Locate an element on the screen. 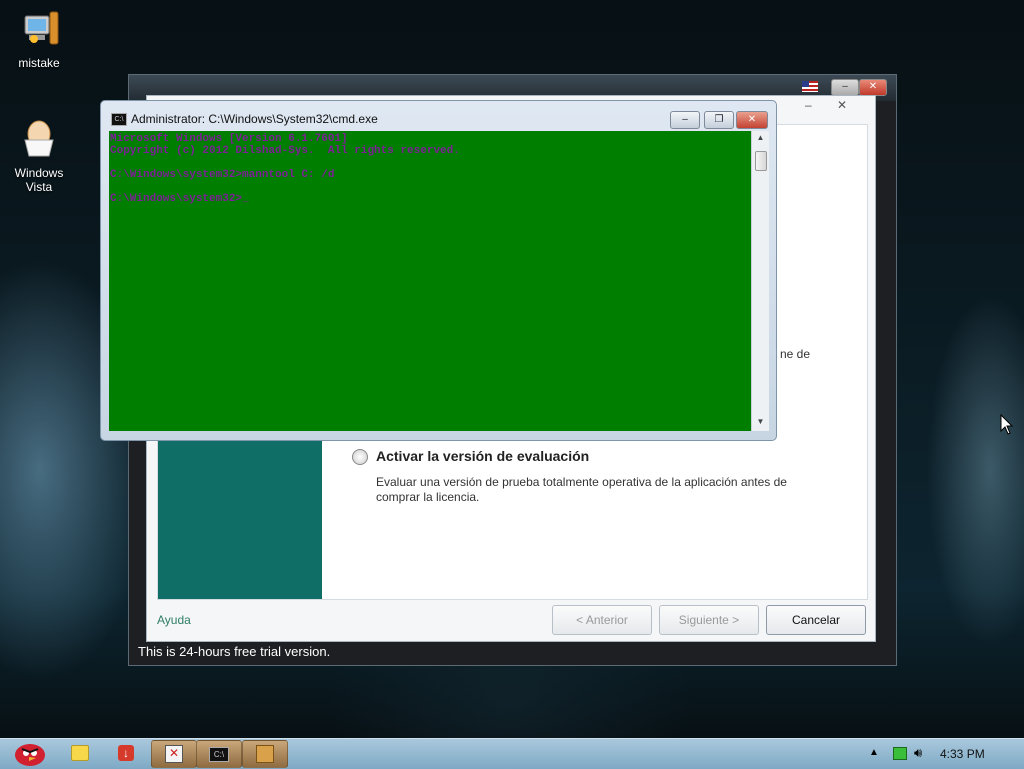 This screenshot has height=769, width=1024. dialog-window-controls: – ✕ is located at coordinates (831, 106).